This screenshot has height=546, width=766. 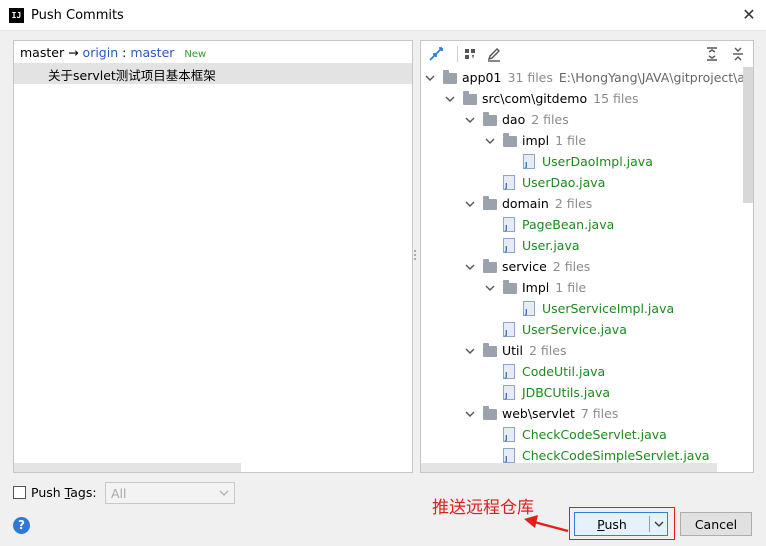 I want to click on tree-folder-row: web\servlet 7 files, so click(x=582, y=414).